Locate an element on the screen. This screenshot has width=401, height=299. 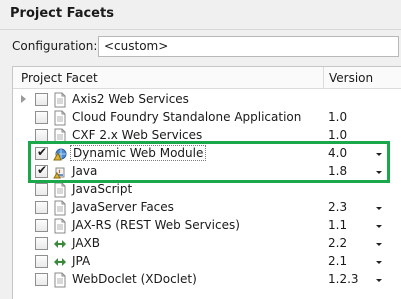
dialog-header: Project Facets is located at coordinates (200, 15).